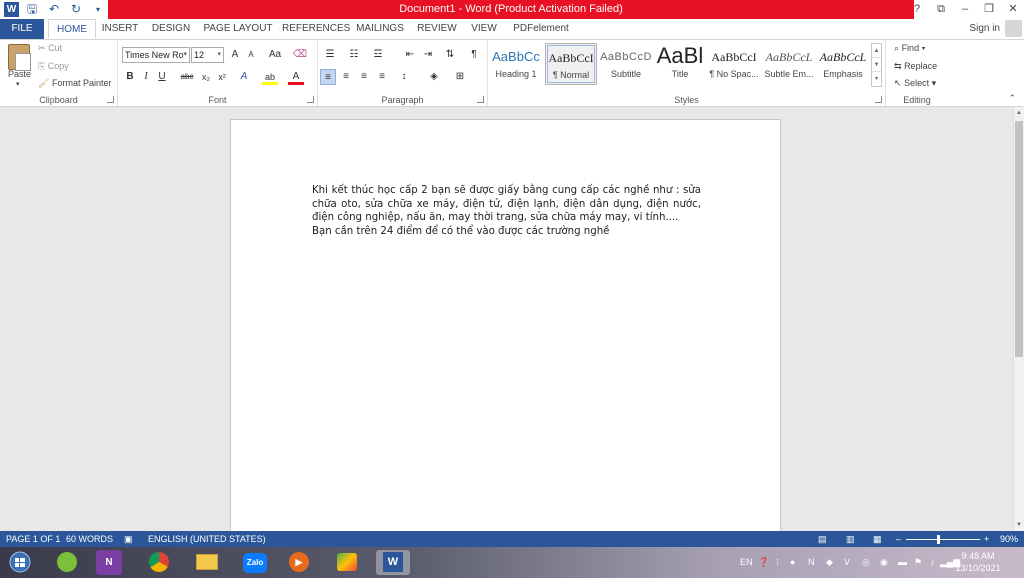 The width and height of the screenshot is (1024, 578). What do you see at coordinates (876, 51) in the screenshot?
I see `chevron-up-icon: ▲` at bounding box center [876, 51].